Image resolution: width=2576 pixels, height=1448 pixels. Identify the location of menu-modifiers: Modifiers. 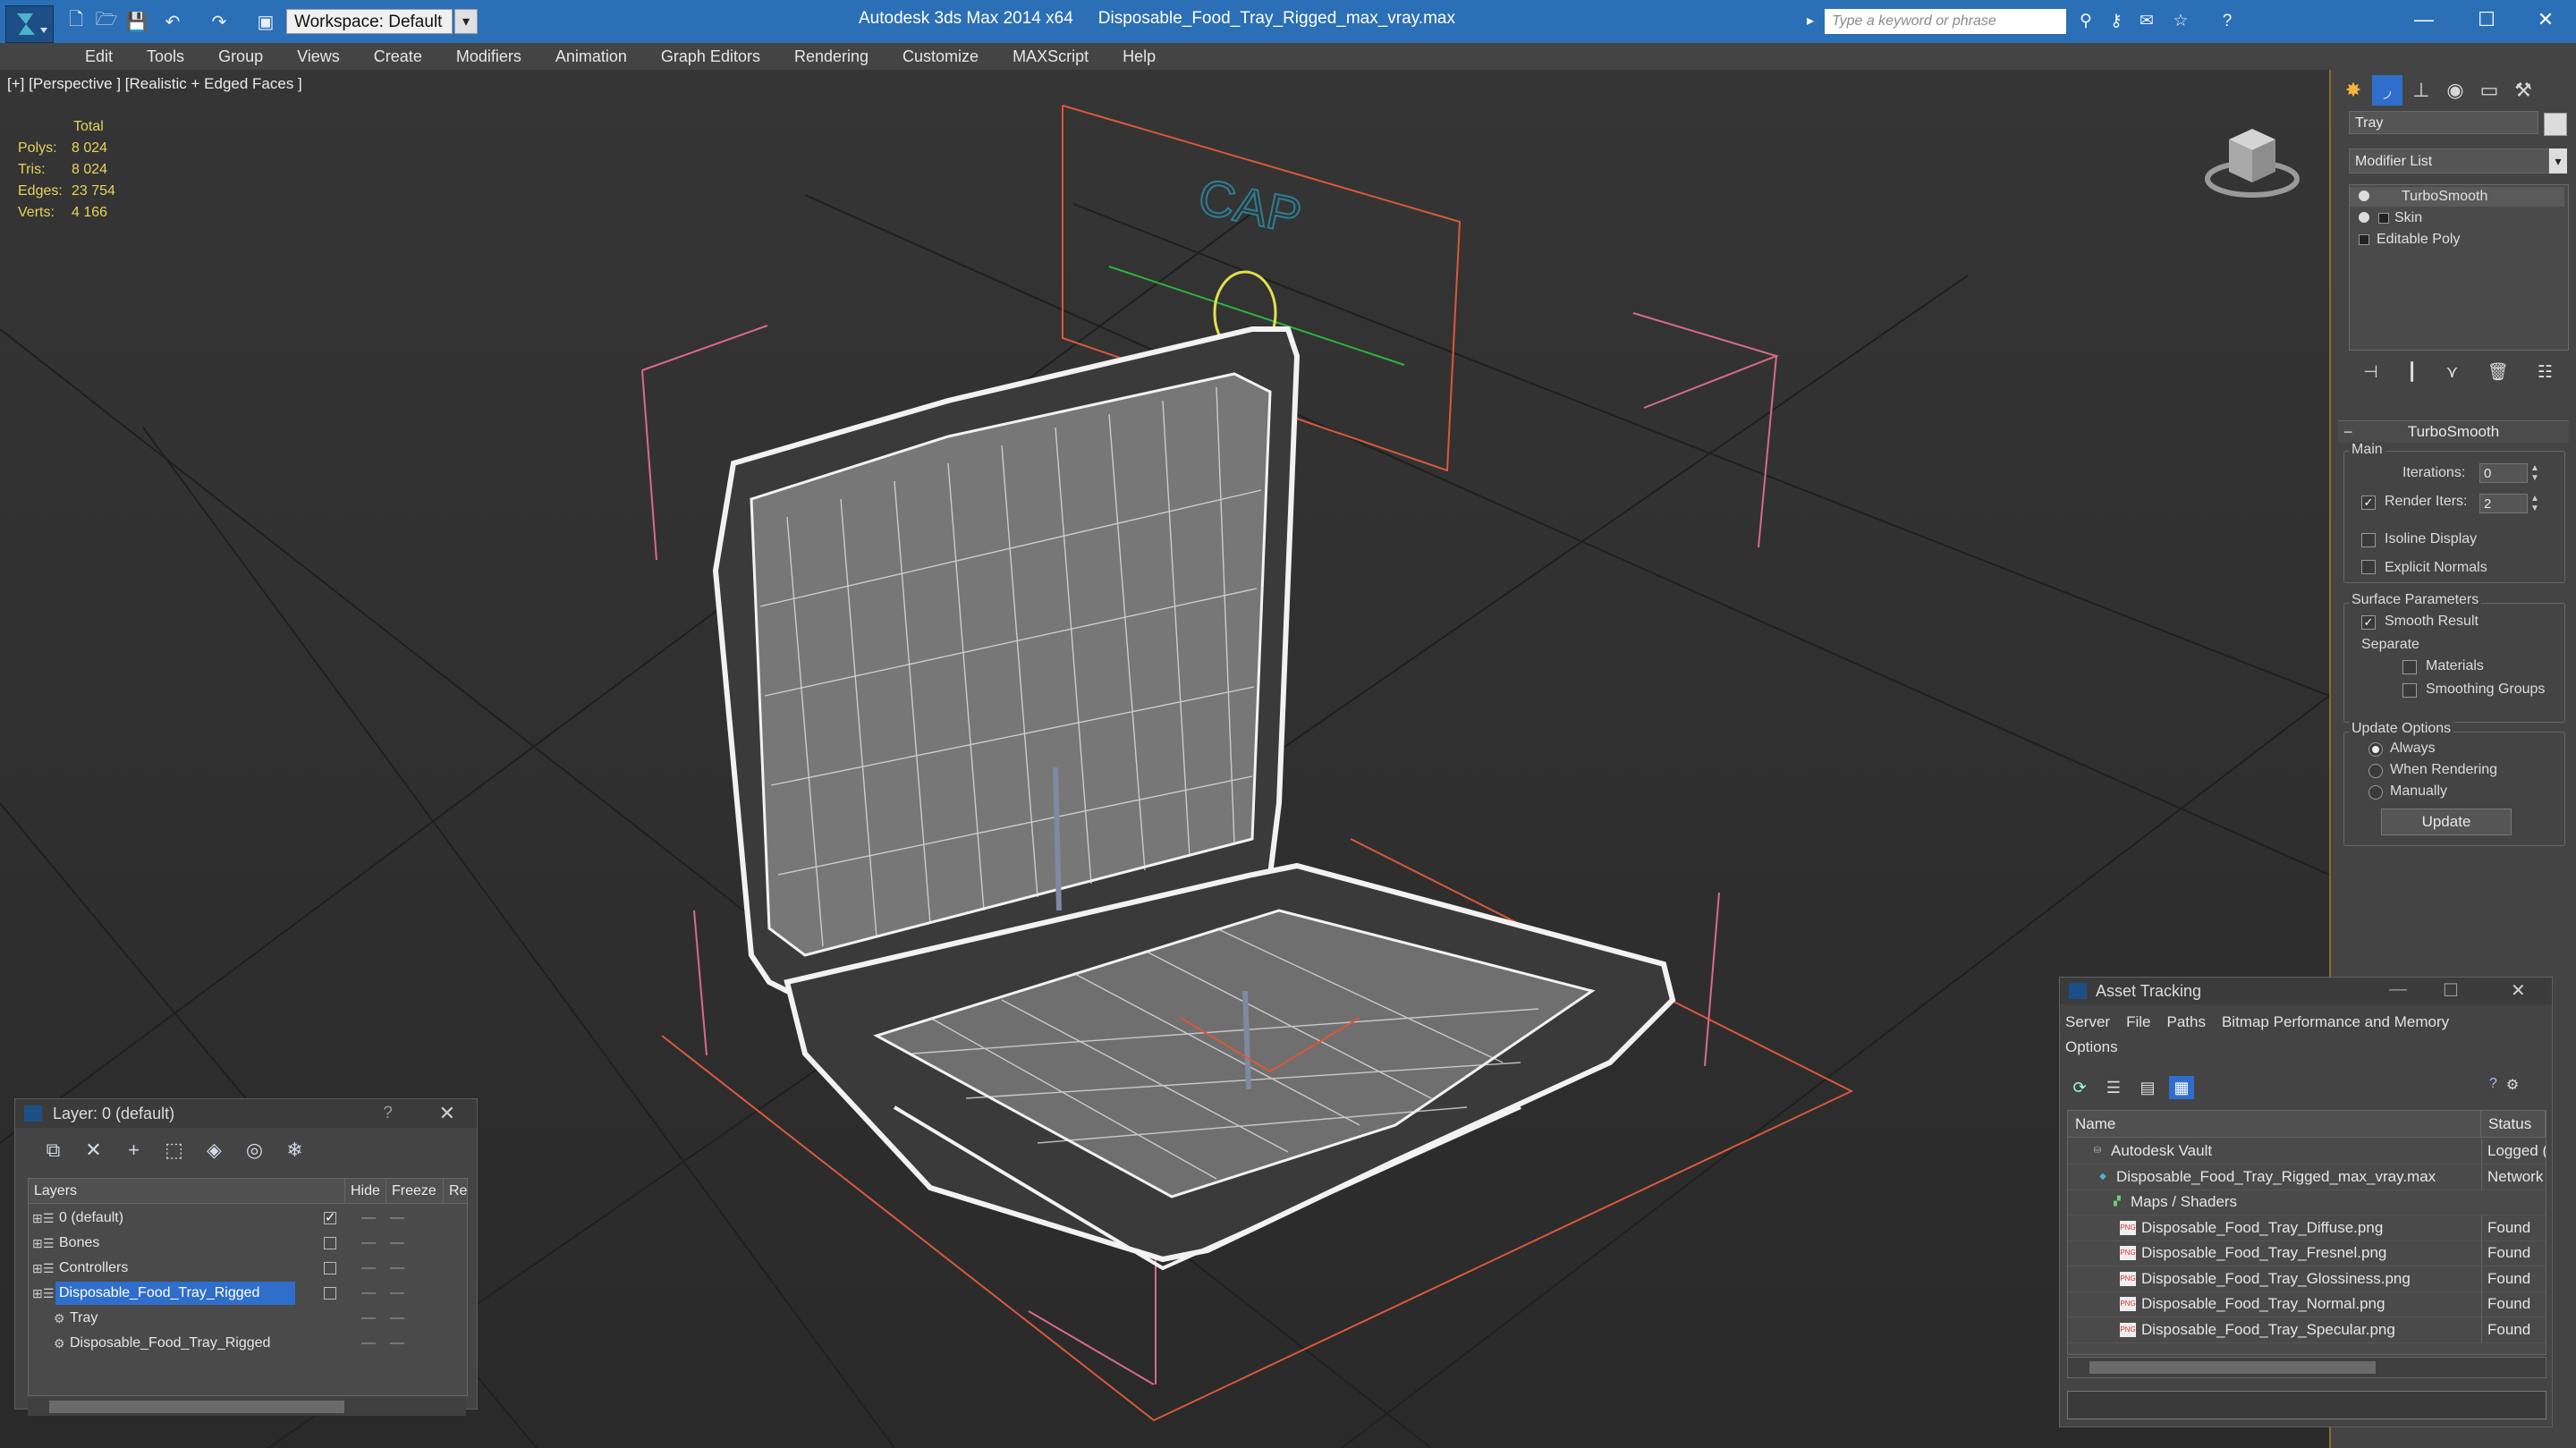
(488, 57).